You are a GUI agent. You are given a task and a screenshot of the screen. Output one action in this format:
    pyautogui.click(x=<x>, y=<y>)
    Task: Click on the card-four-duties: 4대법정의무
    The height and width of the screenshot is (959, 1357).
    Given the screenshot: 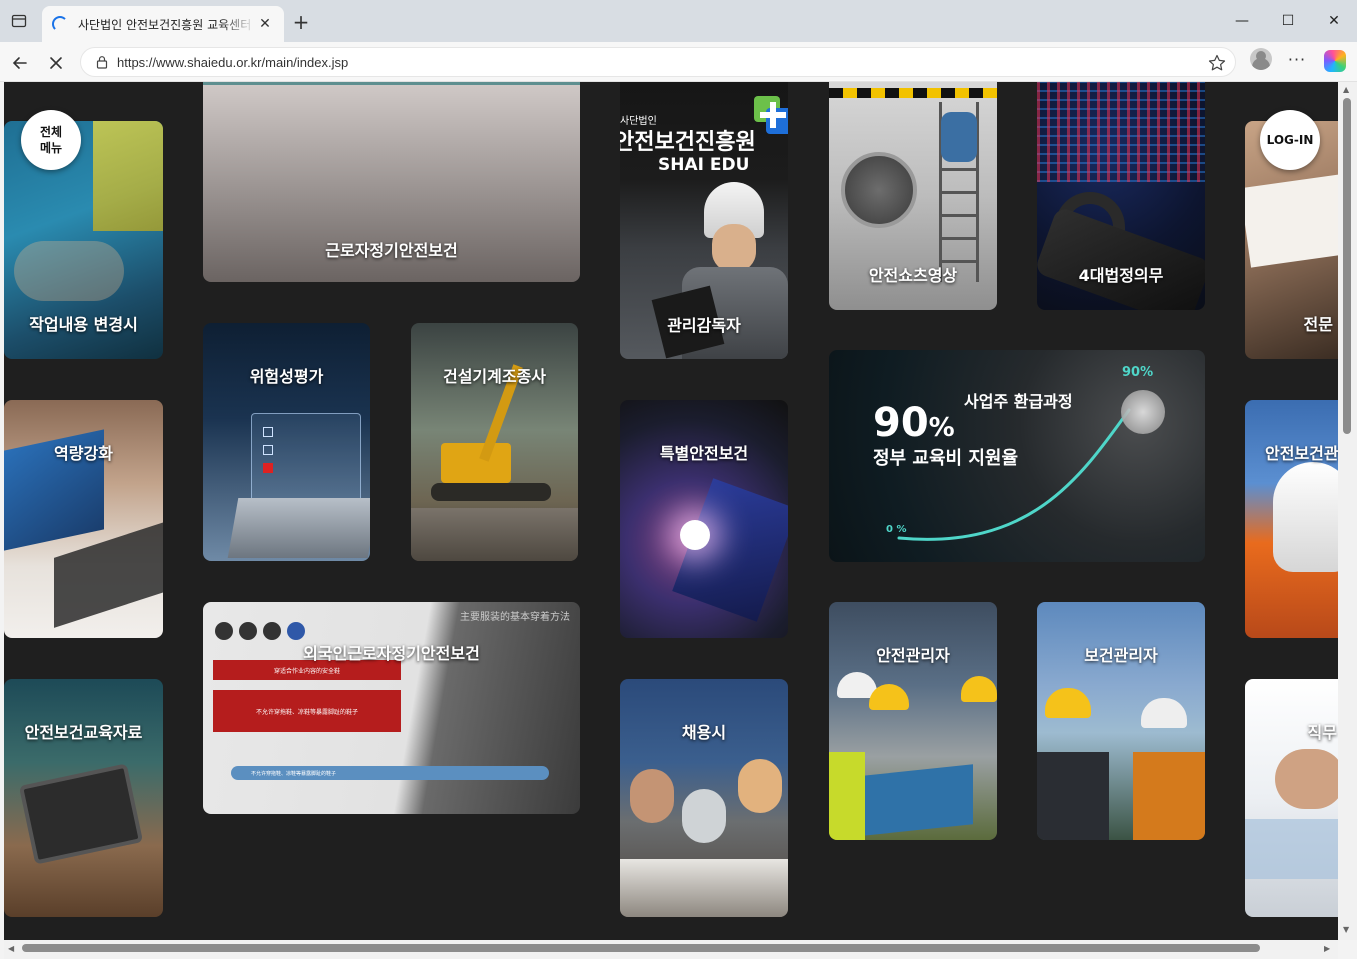 What is the action you would take?
    pyautogui.click(x=1121, y=196)
    